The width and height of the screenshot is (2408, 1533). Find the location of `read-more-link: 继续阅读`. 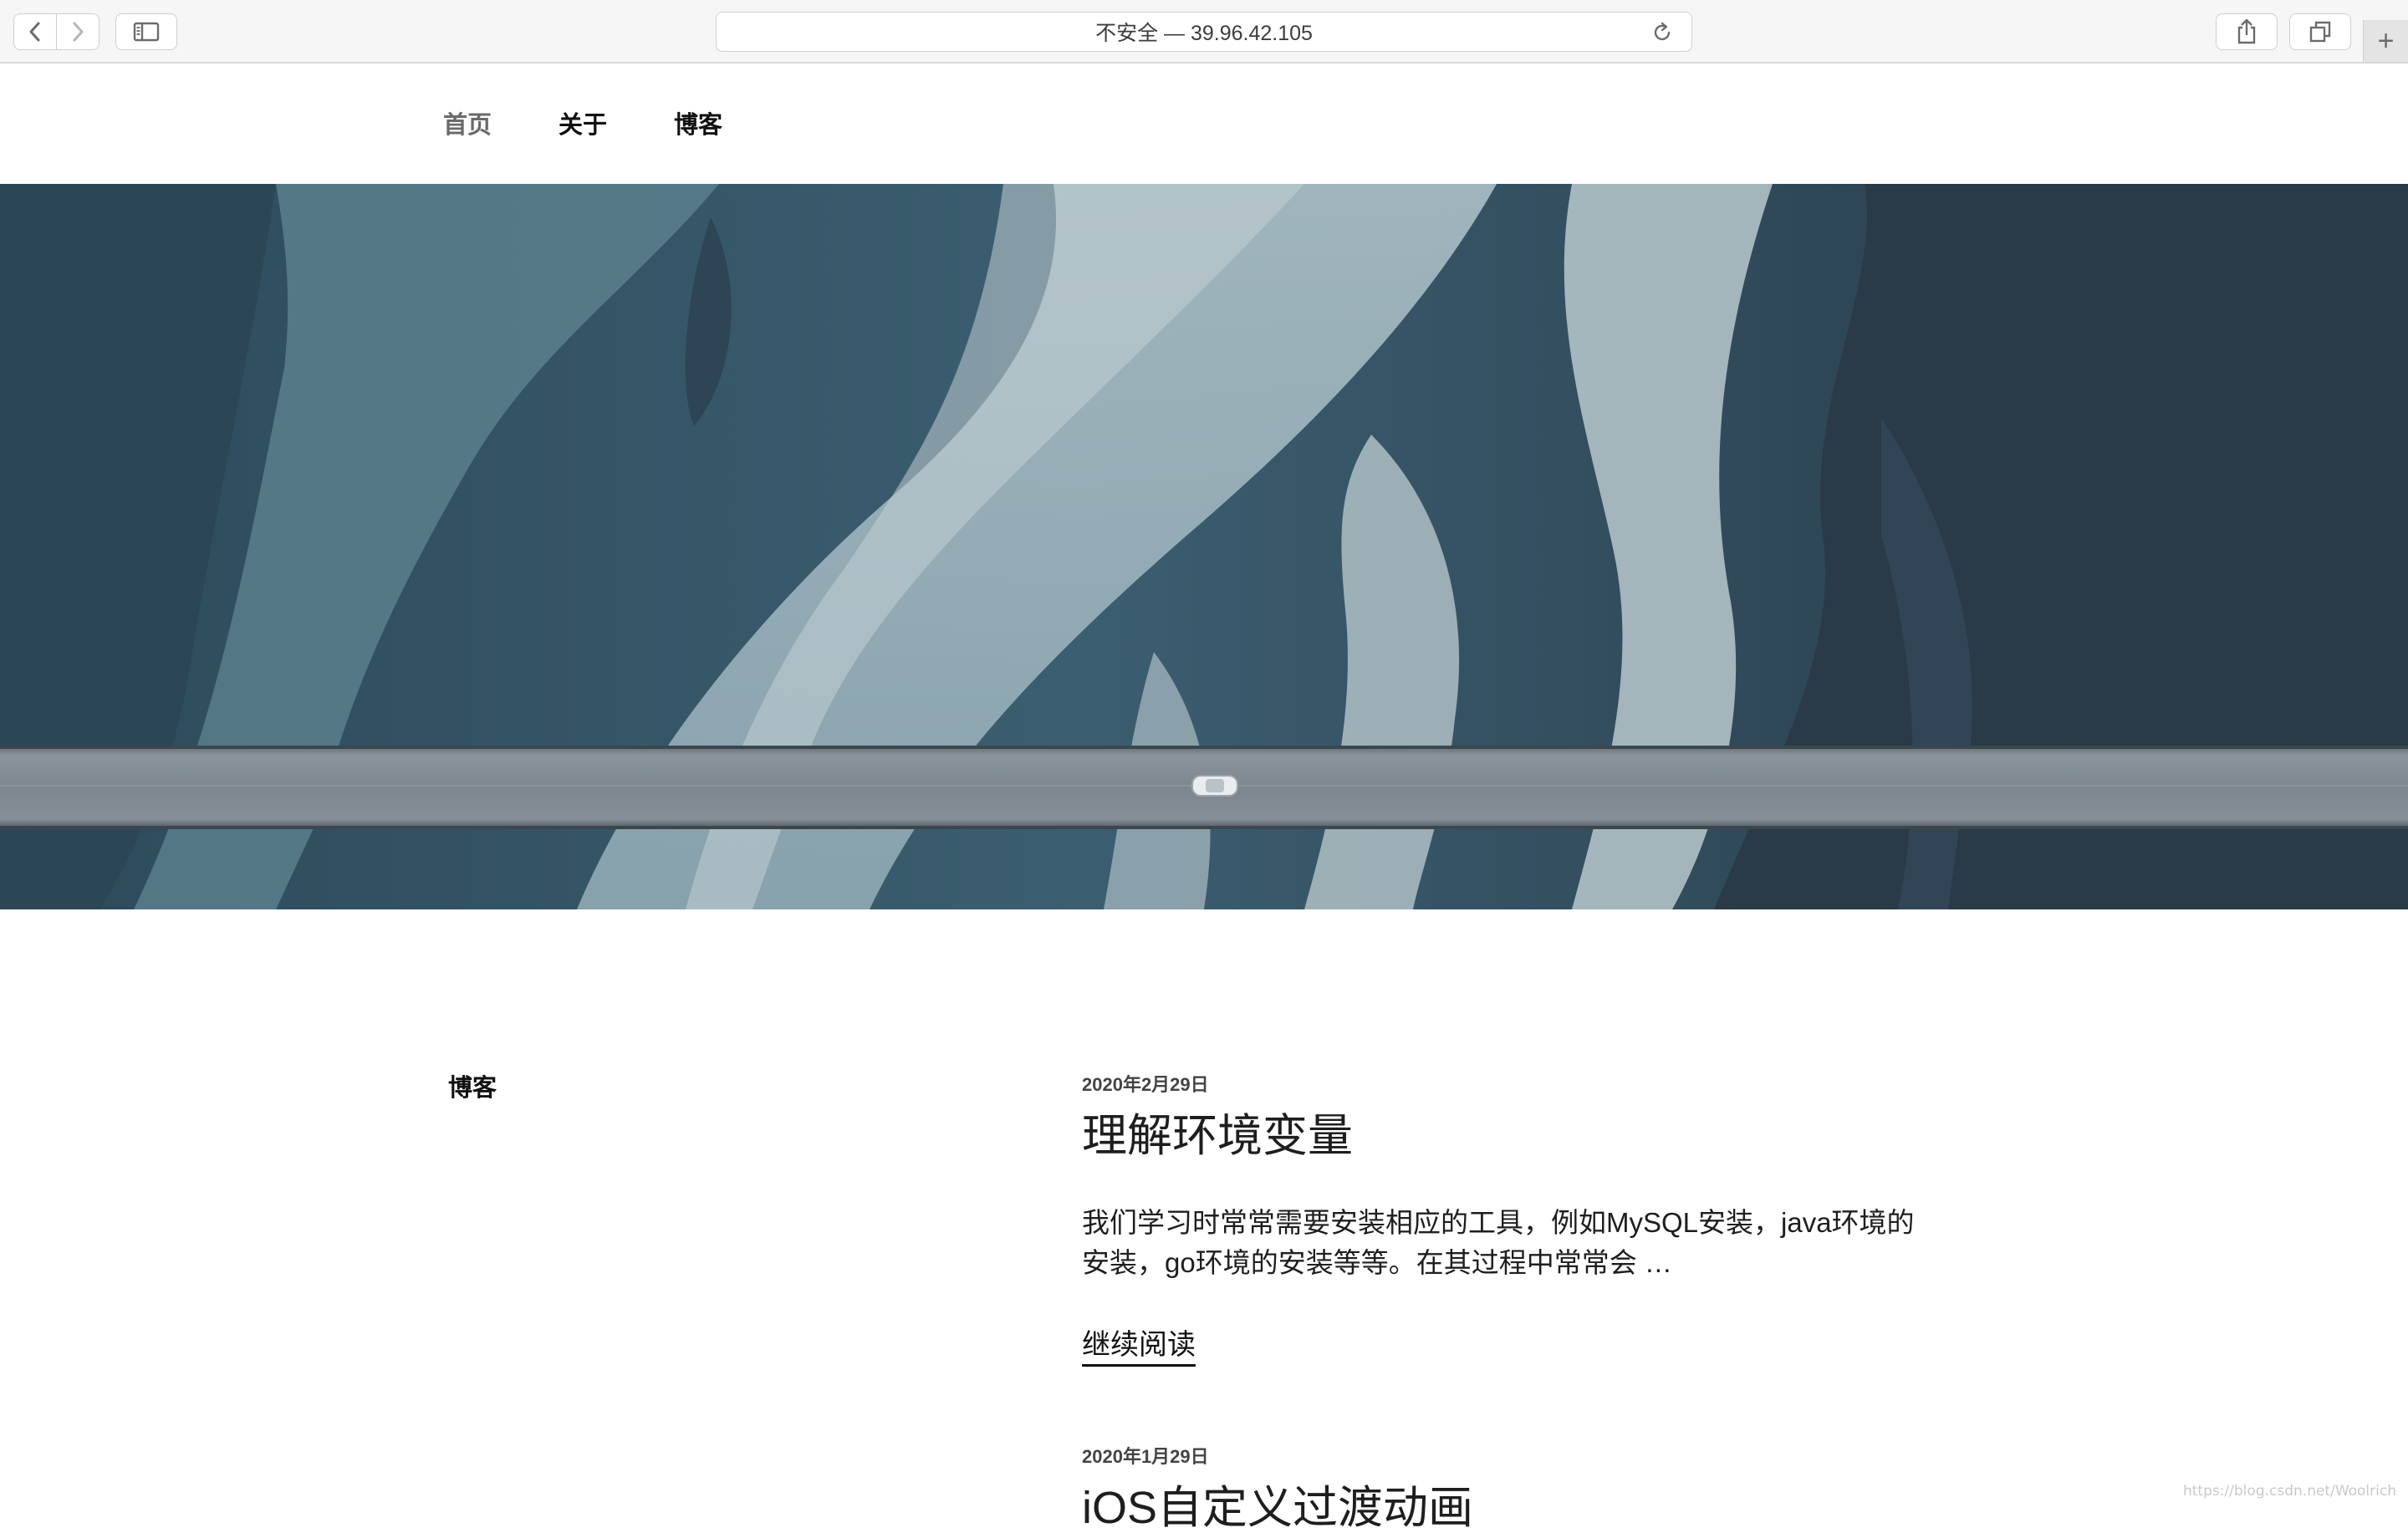

read-more-link: 继续阅读 is located at coordinates (1139, 1345).